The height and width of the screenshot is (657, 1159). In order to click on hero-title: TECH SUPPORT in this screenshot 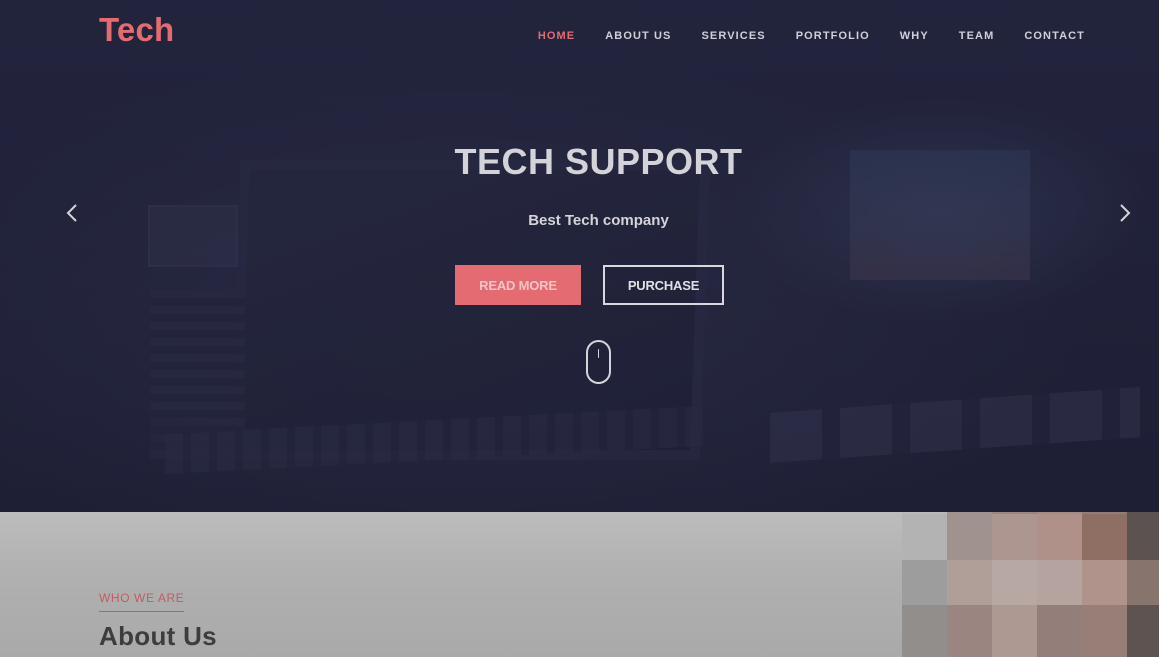, I will do `click(598, 161)`.